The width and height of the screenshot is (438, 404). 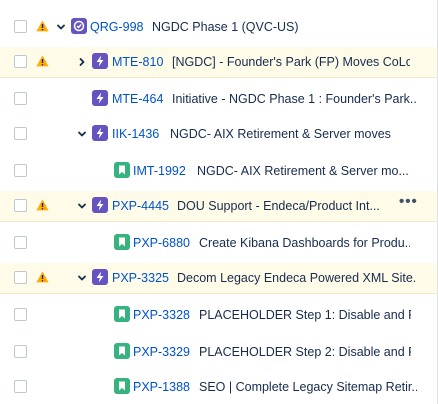 I want to click on issue-key-link: PXP-3329, so click(x=161, y=352).